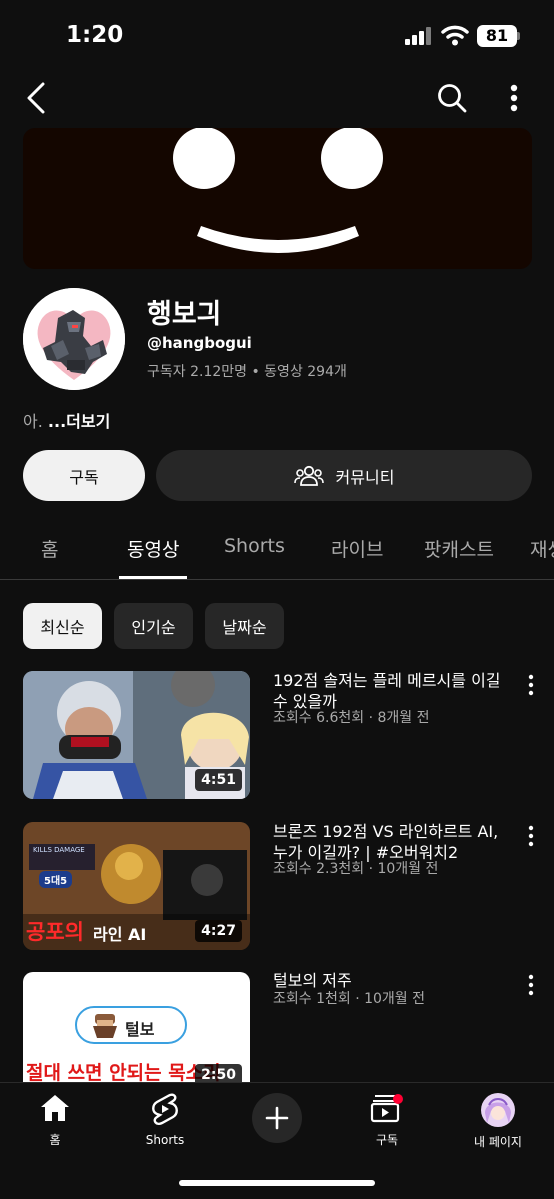 Image resolution: width=554 pixels, height=1199 pixels. What do you see at coordinates (184, 314) in the screenshot?
I see `channel-name: 행보긔` at bounding box center [184, 314].